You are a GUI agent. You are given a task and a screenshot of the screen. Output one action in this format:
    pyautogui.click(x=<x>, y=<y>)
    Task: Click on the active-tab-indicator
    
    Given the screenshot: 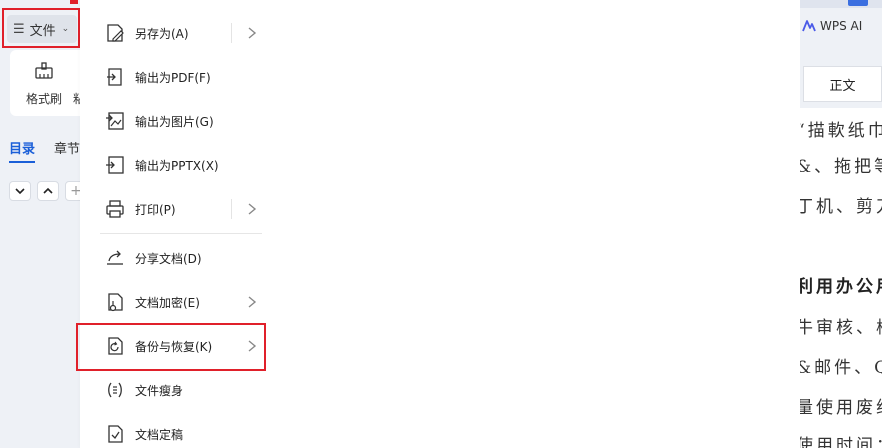 What is the action you would take?
    pyautogui.click(x=858, y=3)
    